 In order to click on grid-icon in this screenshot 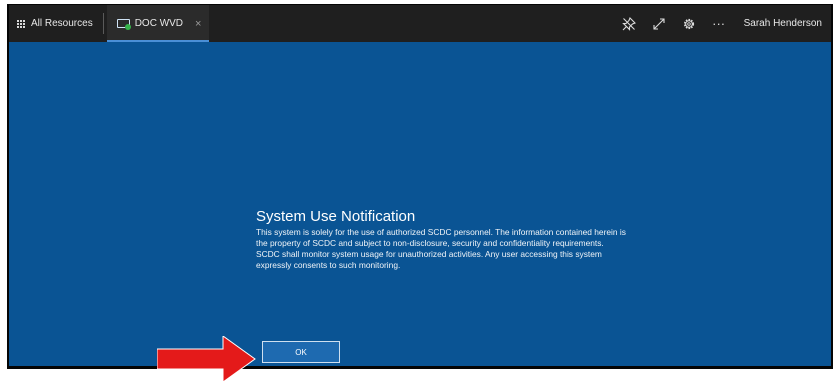, I will do `click(21, 23)`.